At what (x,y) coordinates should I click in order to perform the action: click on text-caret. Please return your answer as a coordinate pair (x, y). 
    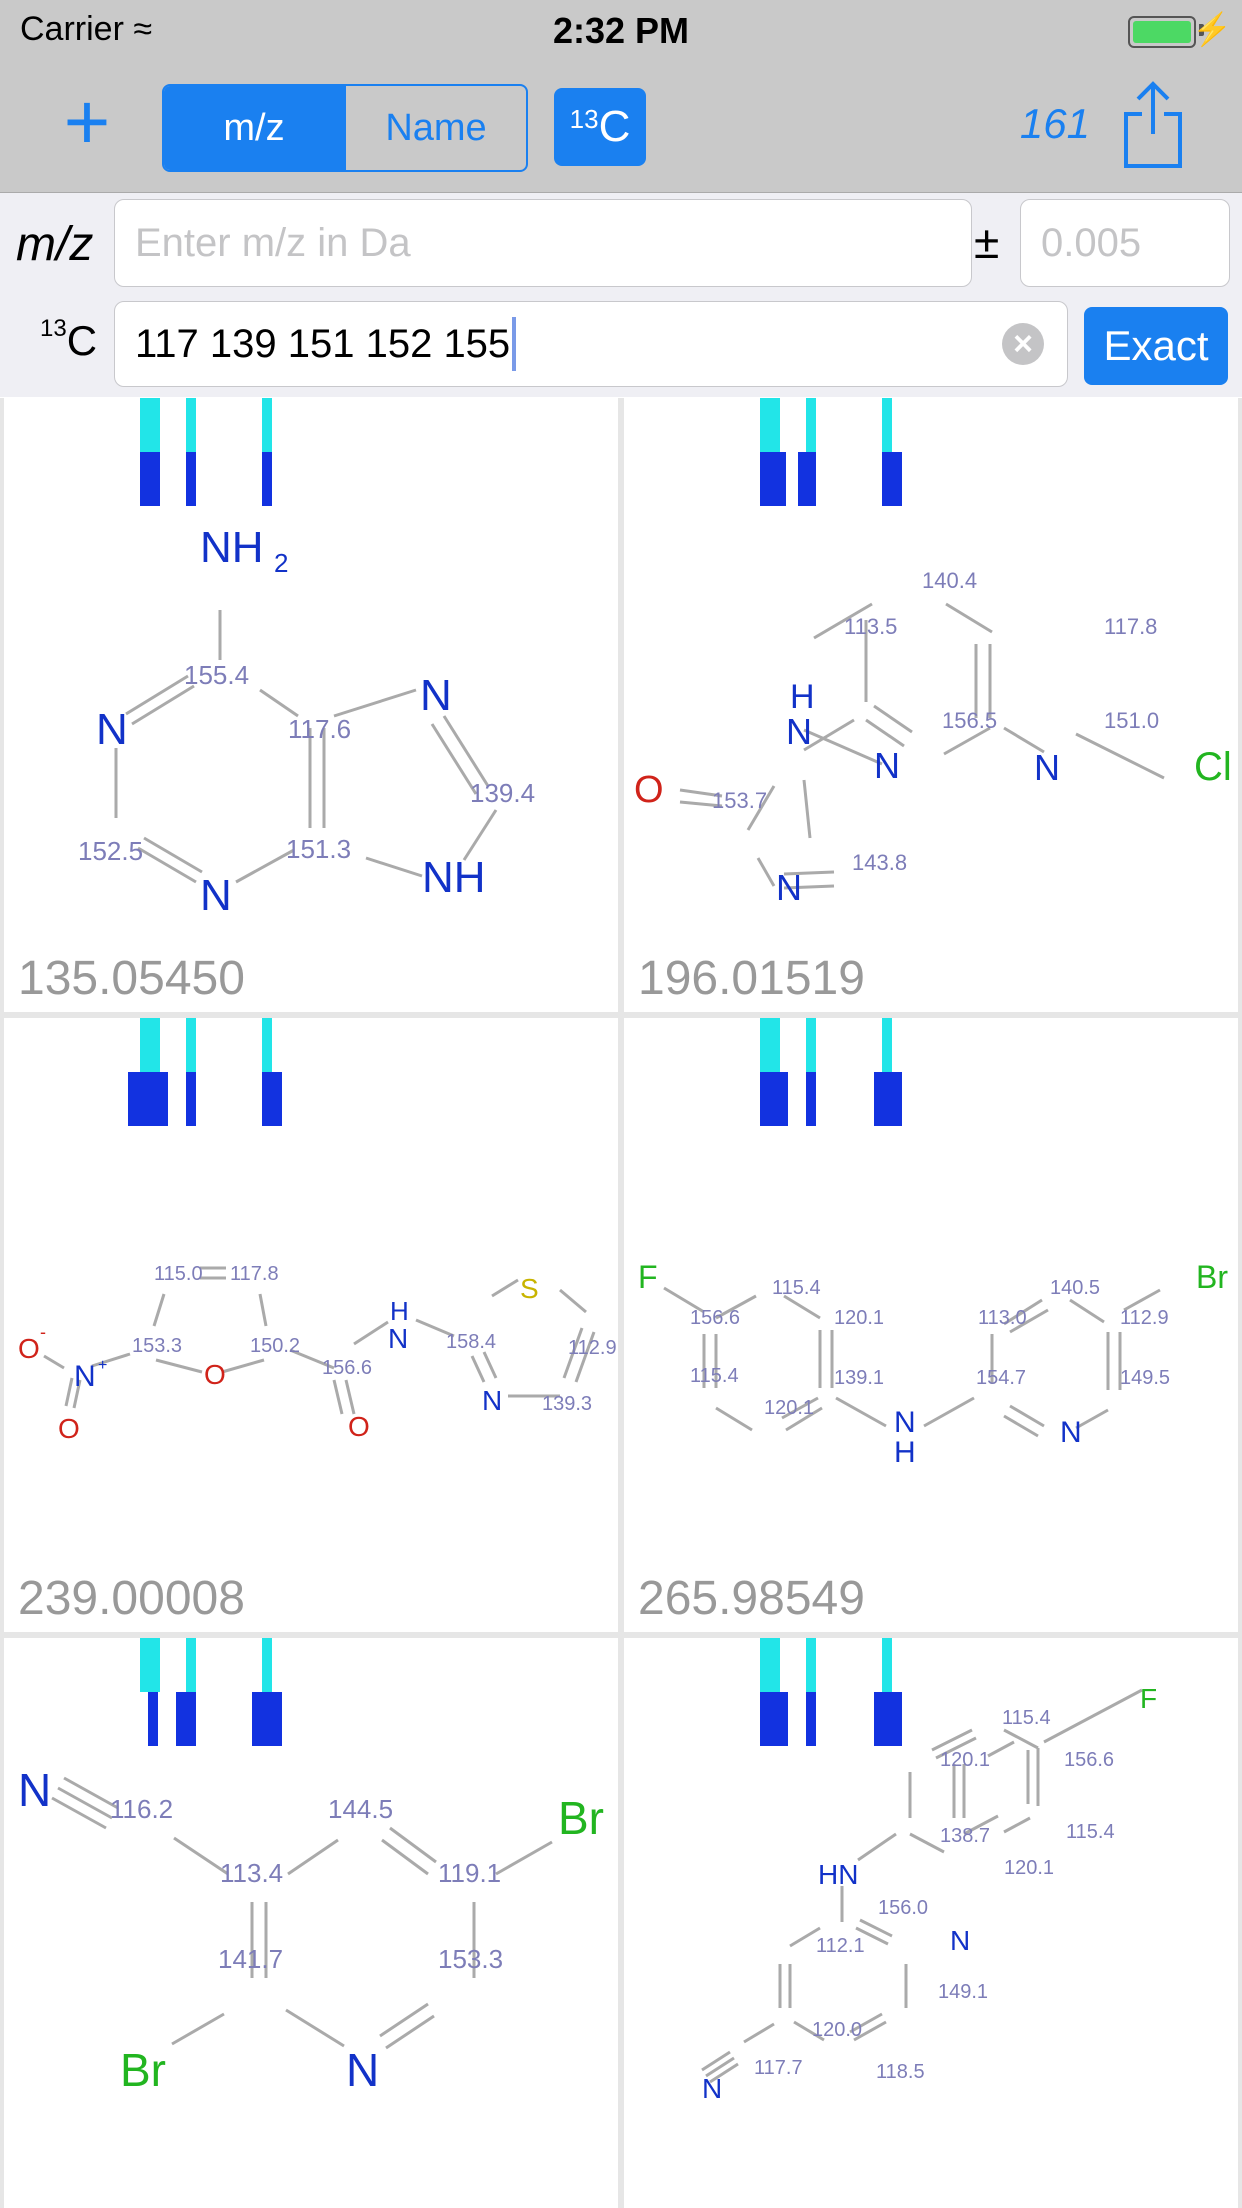
    Looking at the image, I should click on (514, 344).